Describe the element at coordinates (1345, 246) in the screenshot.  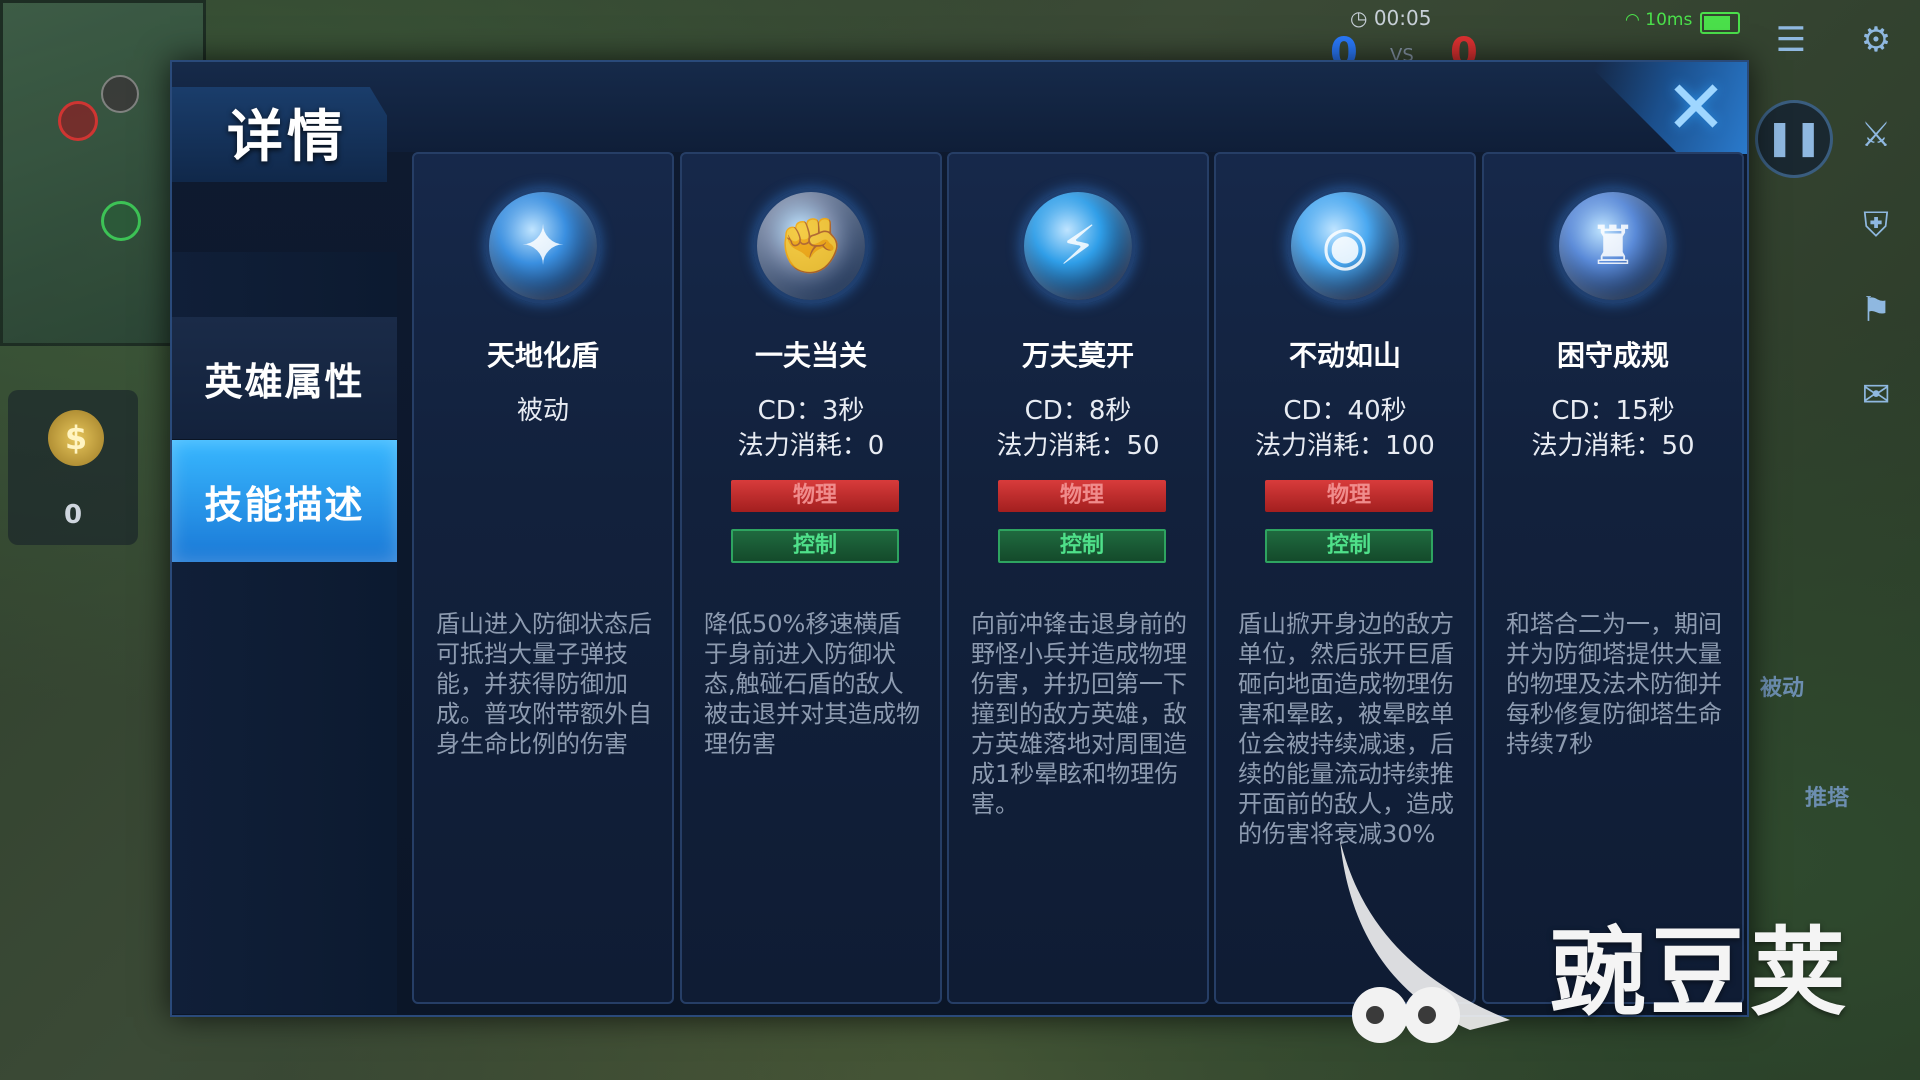
I see `ground-slam-icon: ◉` at that location.